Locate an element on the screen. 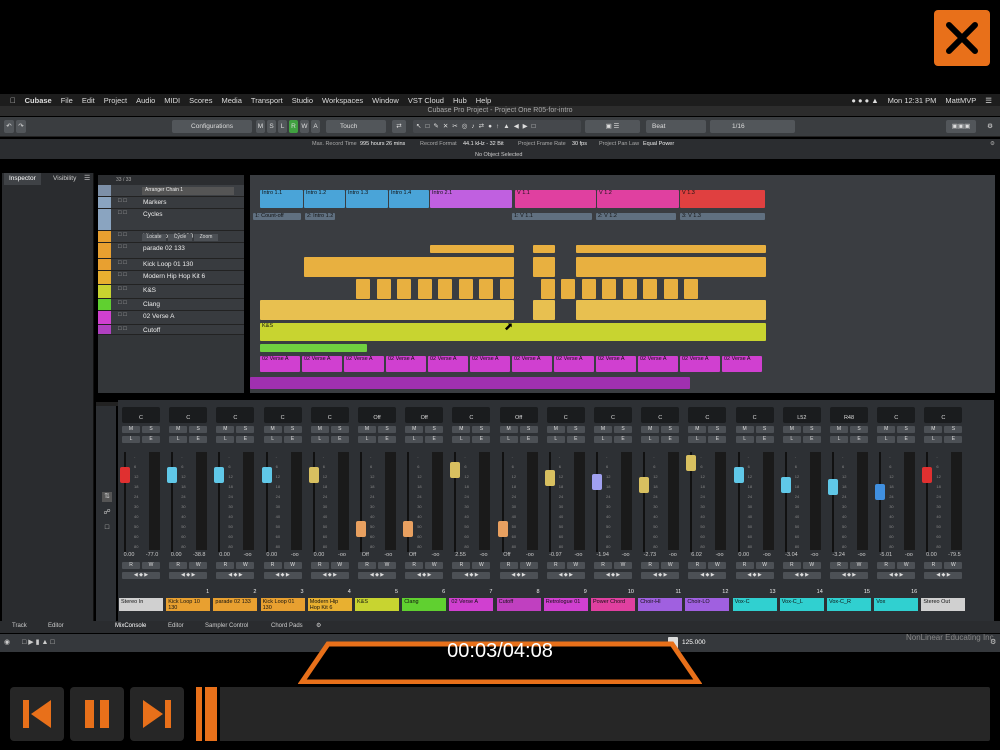 Image resolution: width=1000 pixels, height=750 pixels. channel-name: Retrologue 01 is located at coordinates (565, 604).